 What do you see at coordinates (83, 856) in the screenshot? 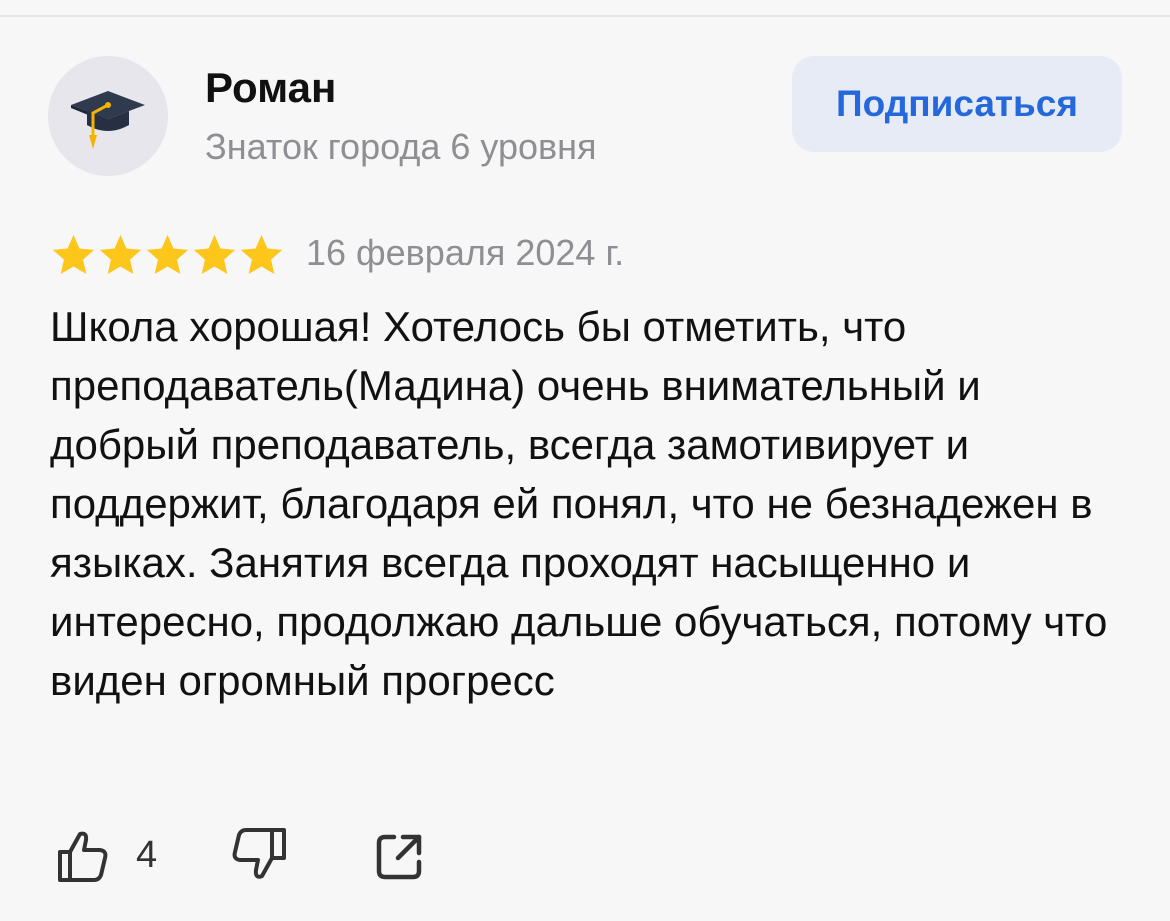
I see `thumbs-up-icon` at bounding box center [83, 856].